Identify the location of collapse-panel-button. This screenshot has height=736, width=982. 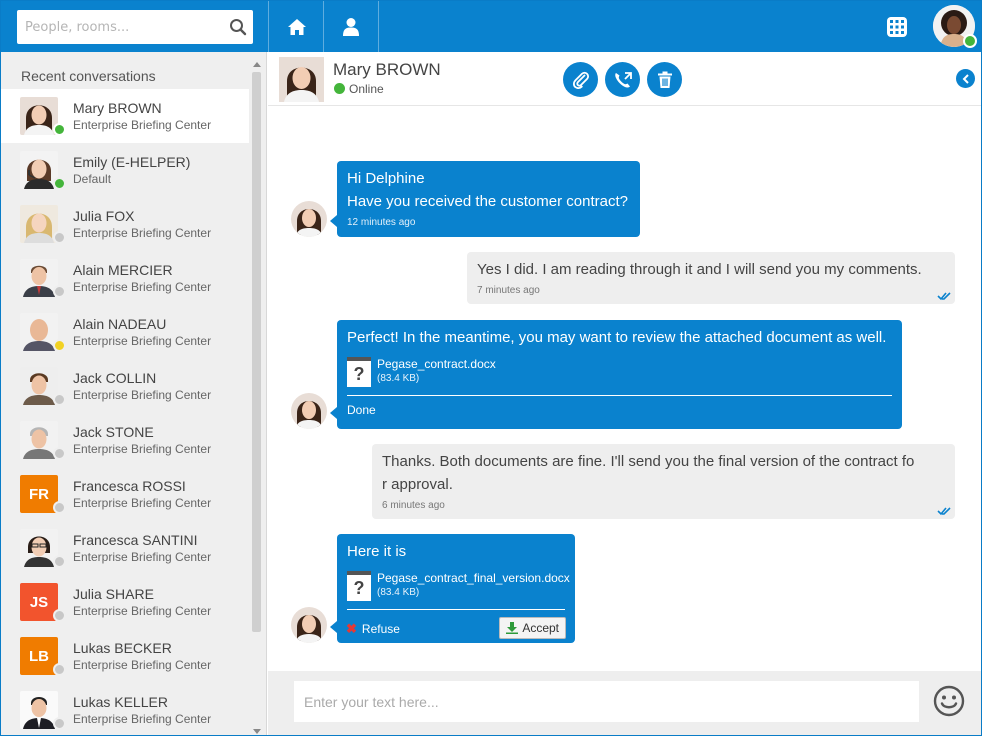
(965, 78).